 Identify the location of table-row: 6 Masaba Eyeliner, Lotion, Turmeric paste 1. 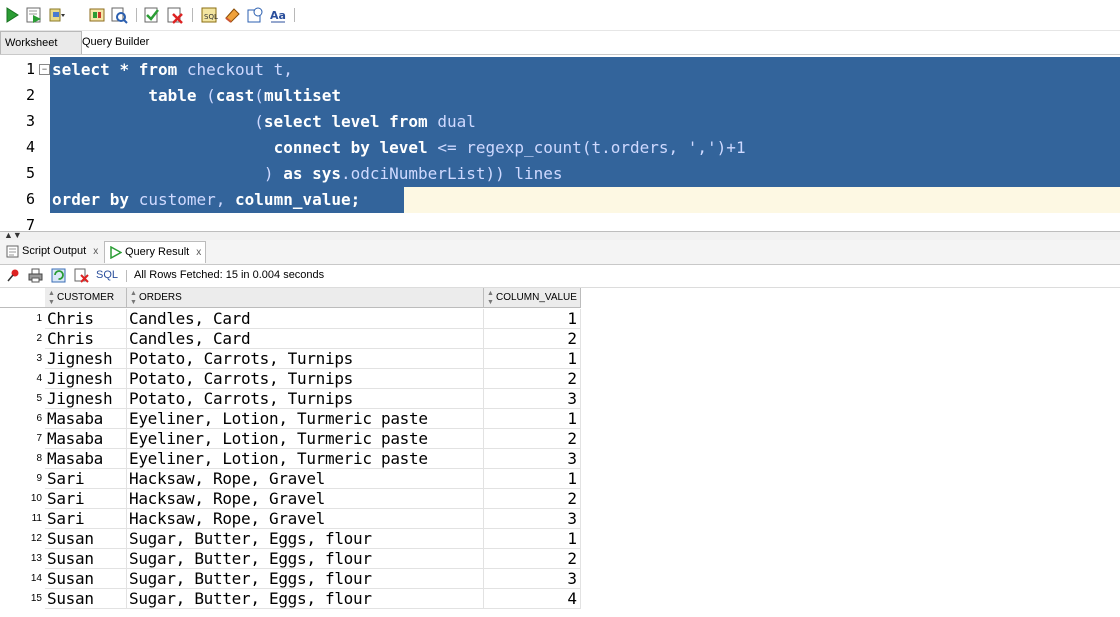
(291, 419).